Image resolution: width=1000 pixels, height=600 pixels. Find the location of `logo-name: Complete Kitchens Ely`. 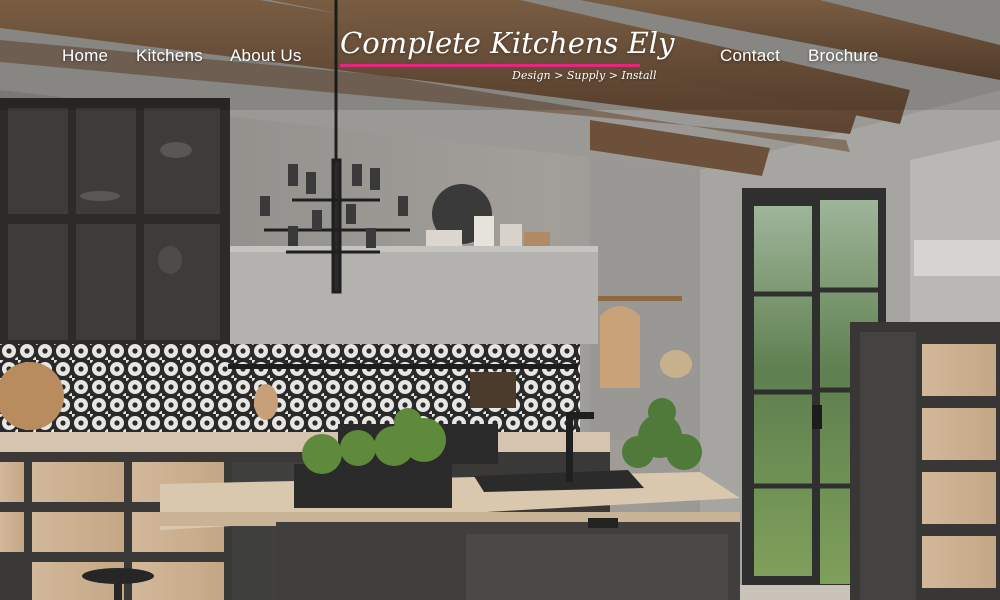

logo-name: Complete Kitchens Ely is located at coordinates (507, 43).